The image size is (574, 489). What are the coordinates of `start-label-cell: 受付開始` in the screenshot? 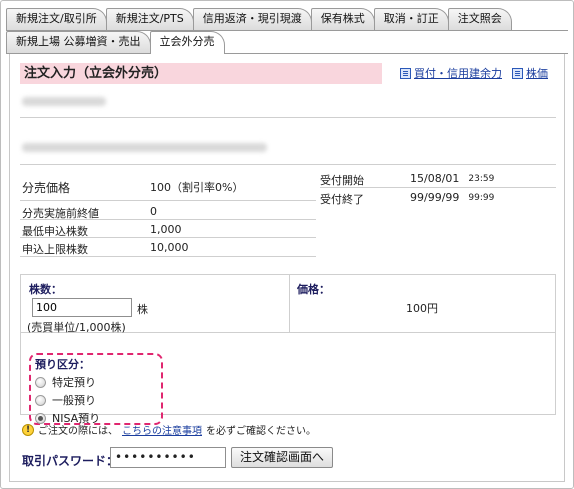 It's located at (342, 180).